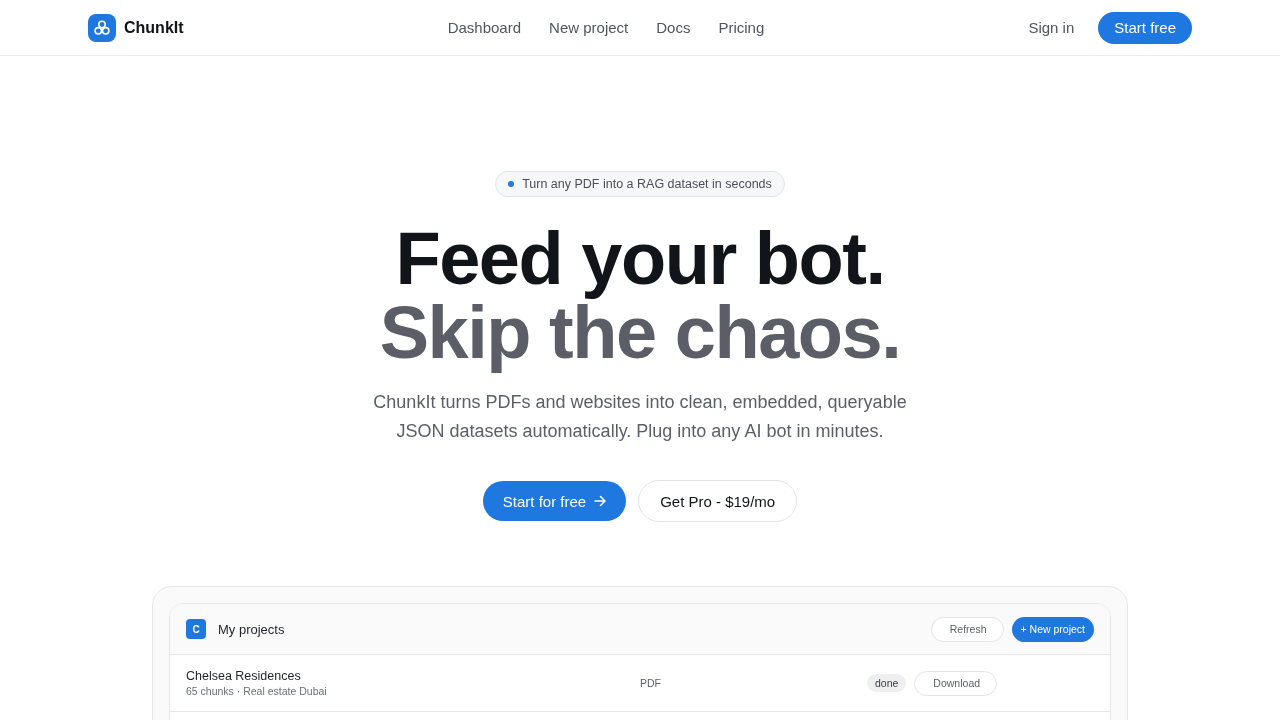 Image resolution: width=1280 pixels, height=720 pixels. What do you see at coordinates (741, 27) in the screenshot?
I see `nav-link: Pricing` at bounding box center [741, 27].